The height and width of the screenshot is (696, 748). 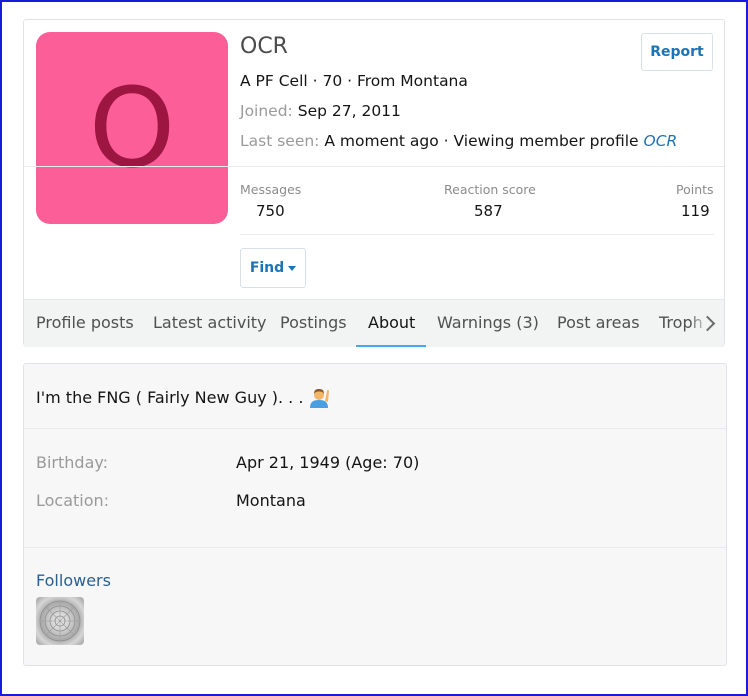 I want to click on stat-messages-value: 750, so click(x=270, y=211).